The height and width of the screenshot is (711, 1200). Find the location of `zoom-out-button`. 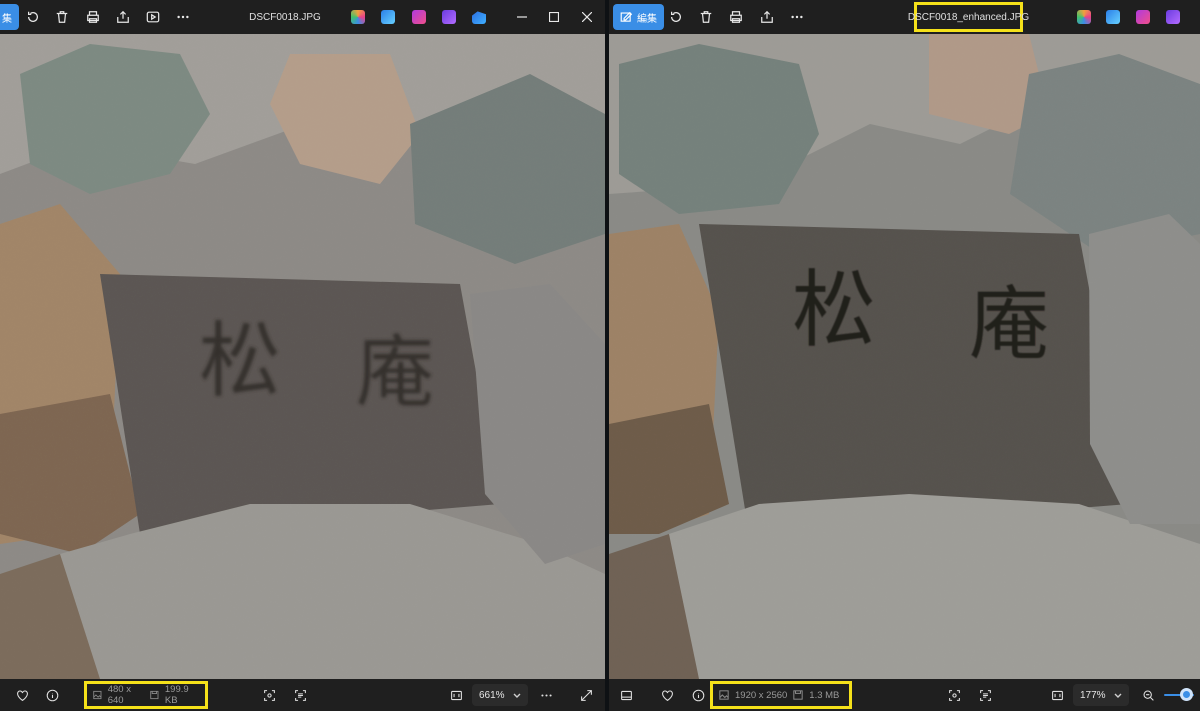

zoom-out-button is located at coordinates (1148, 695).